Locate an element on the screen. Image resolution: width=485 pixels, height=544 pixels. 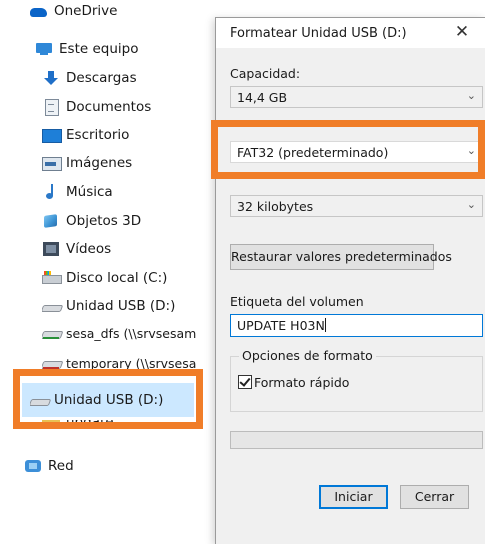
nav-item-label: Documentos is located at coordinates (109, 107).